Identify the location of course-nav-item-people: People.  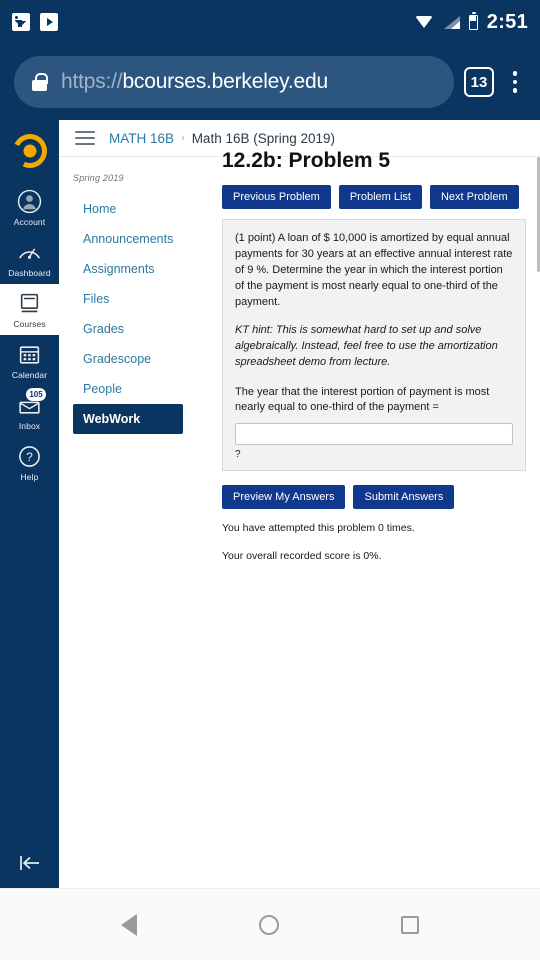
(147, 389).